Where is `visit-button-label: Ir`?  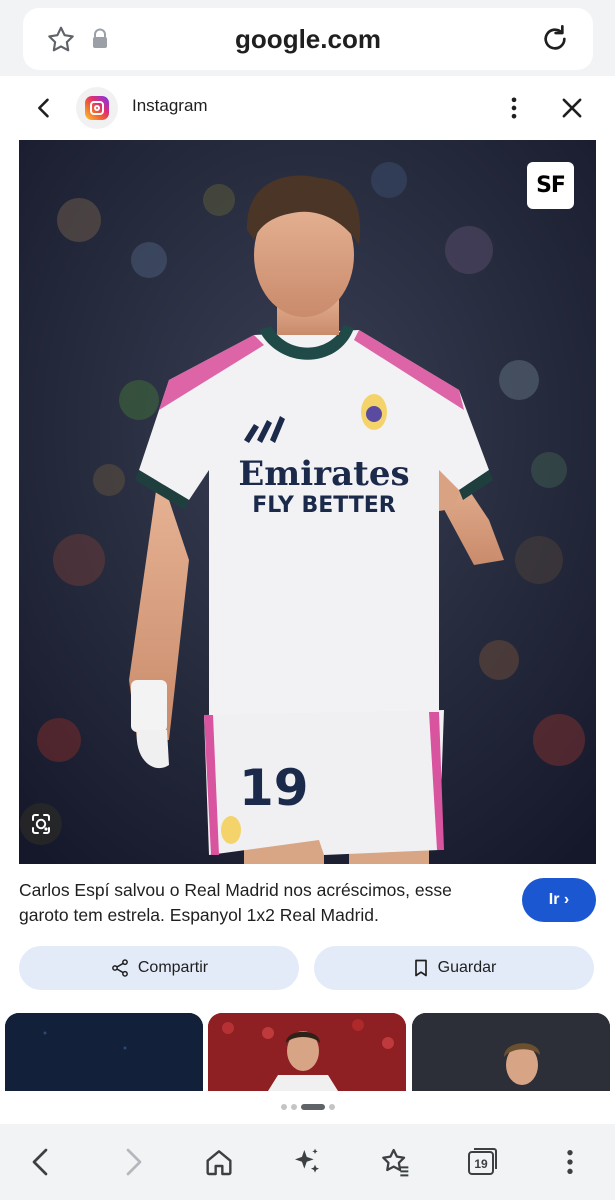 visit-button-label: Ir is located at coordinates (554, 899).